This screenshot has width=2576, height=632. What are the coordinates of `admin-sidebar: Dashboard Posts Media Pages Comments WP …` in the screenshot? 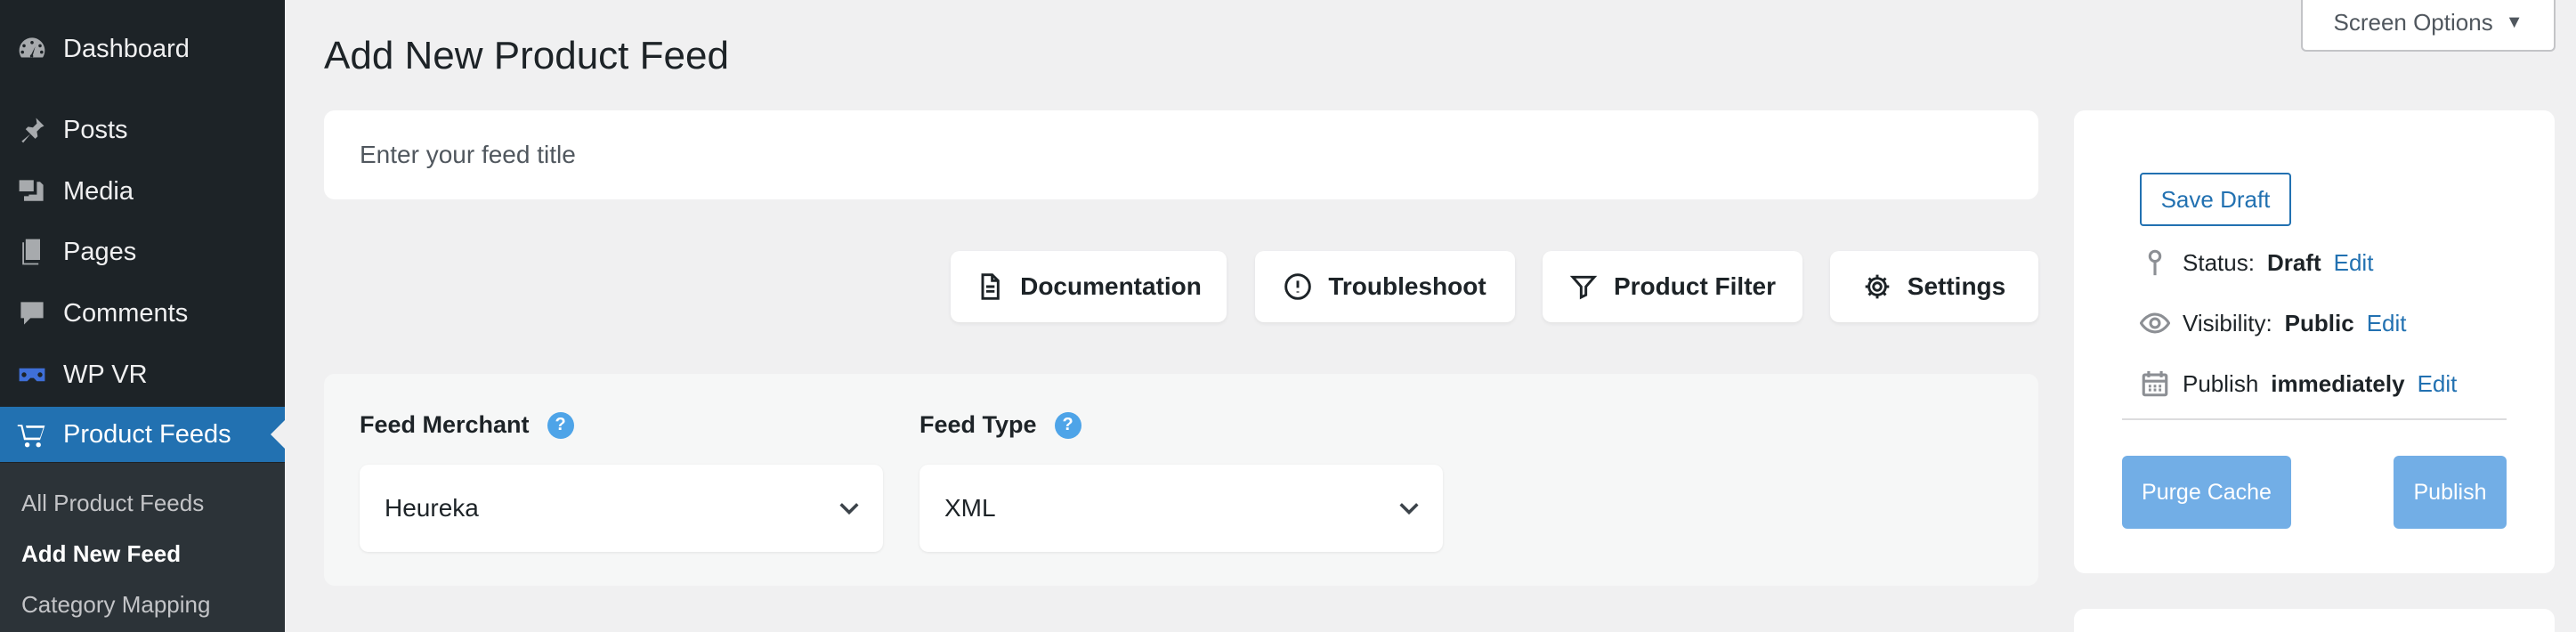 It's located at (143, 316).